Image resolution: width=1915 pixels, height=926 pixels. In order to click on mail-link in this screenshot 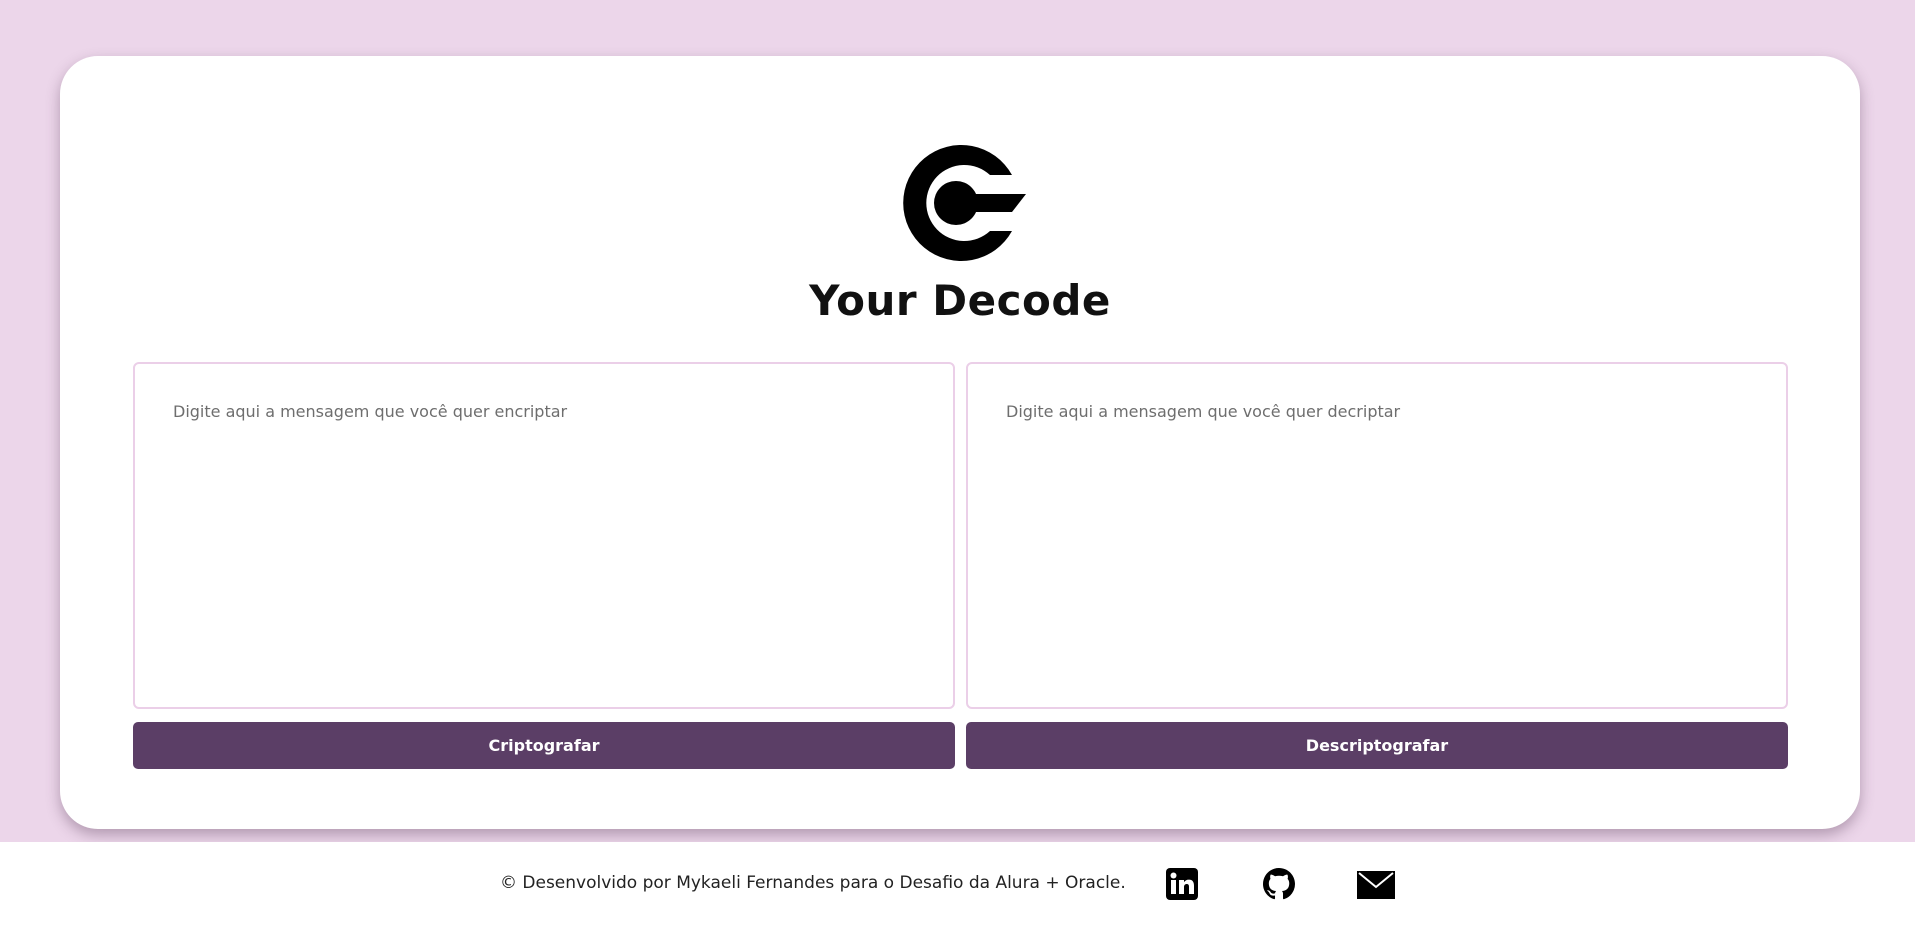, I will do `click(1376, 885)`.